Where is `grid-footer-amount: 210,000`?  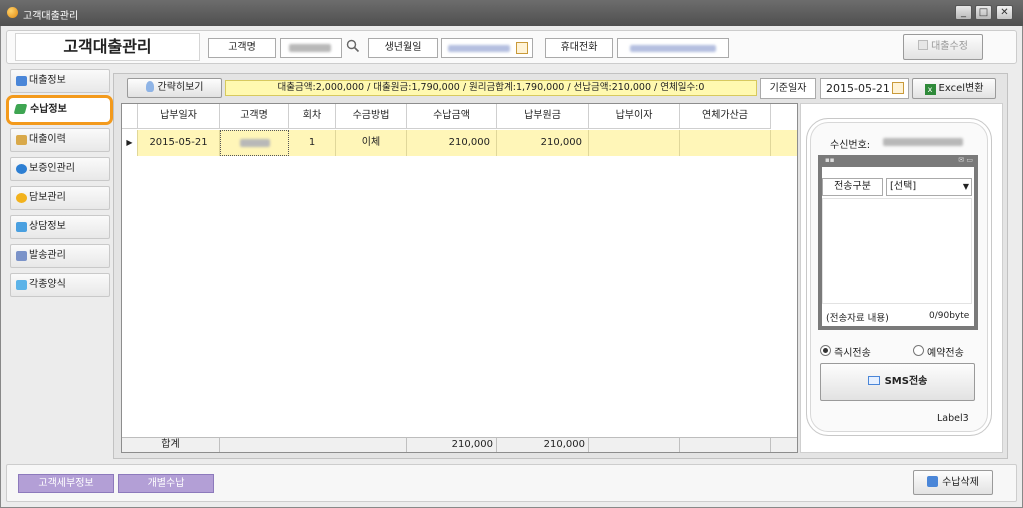
grid-footer-amount: 210,000 is located at coordinates (452, 444).